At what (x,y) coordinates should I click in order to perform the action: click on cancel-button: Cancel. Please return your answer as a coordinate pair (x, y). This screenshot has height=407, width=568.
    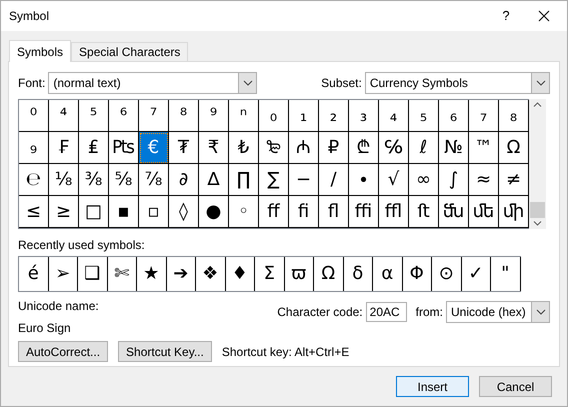
    Looking at the image, I should click on (515, 386).